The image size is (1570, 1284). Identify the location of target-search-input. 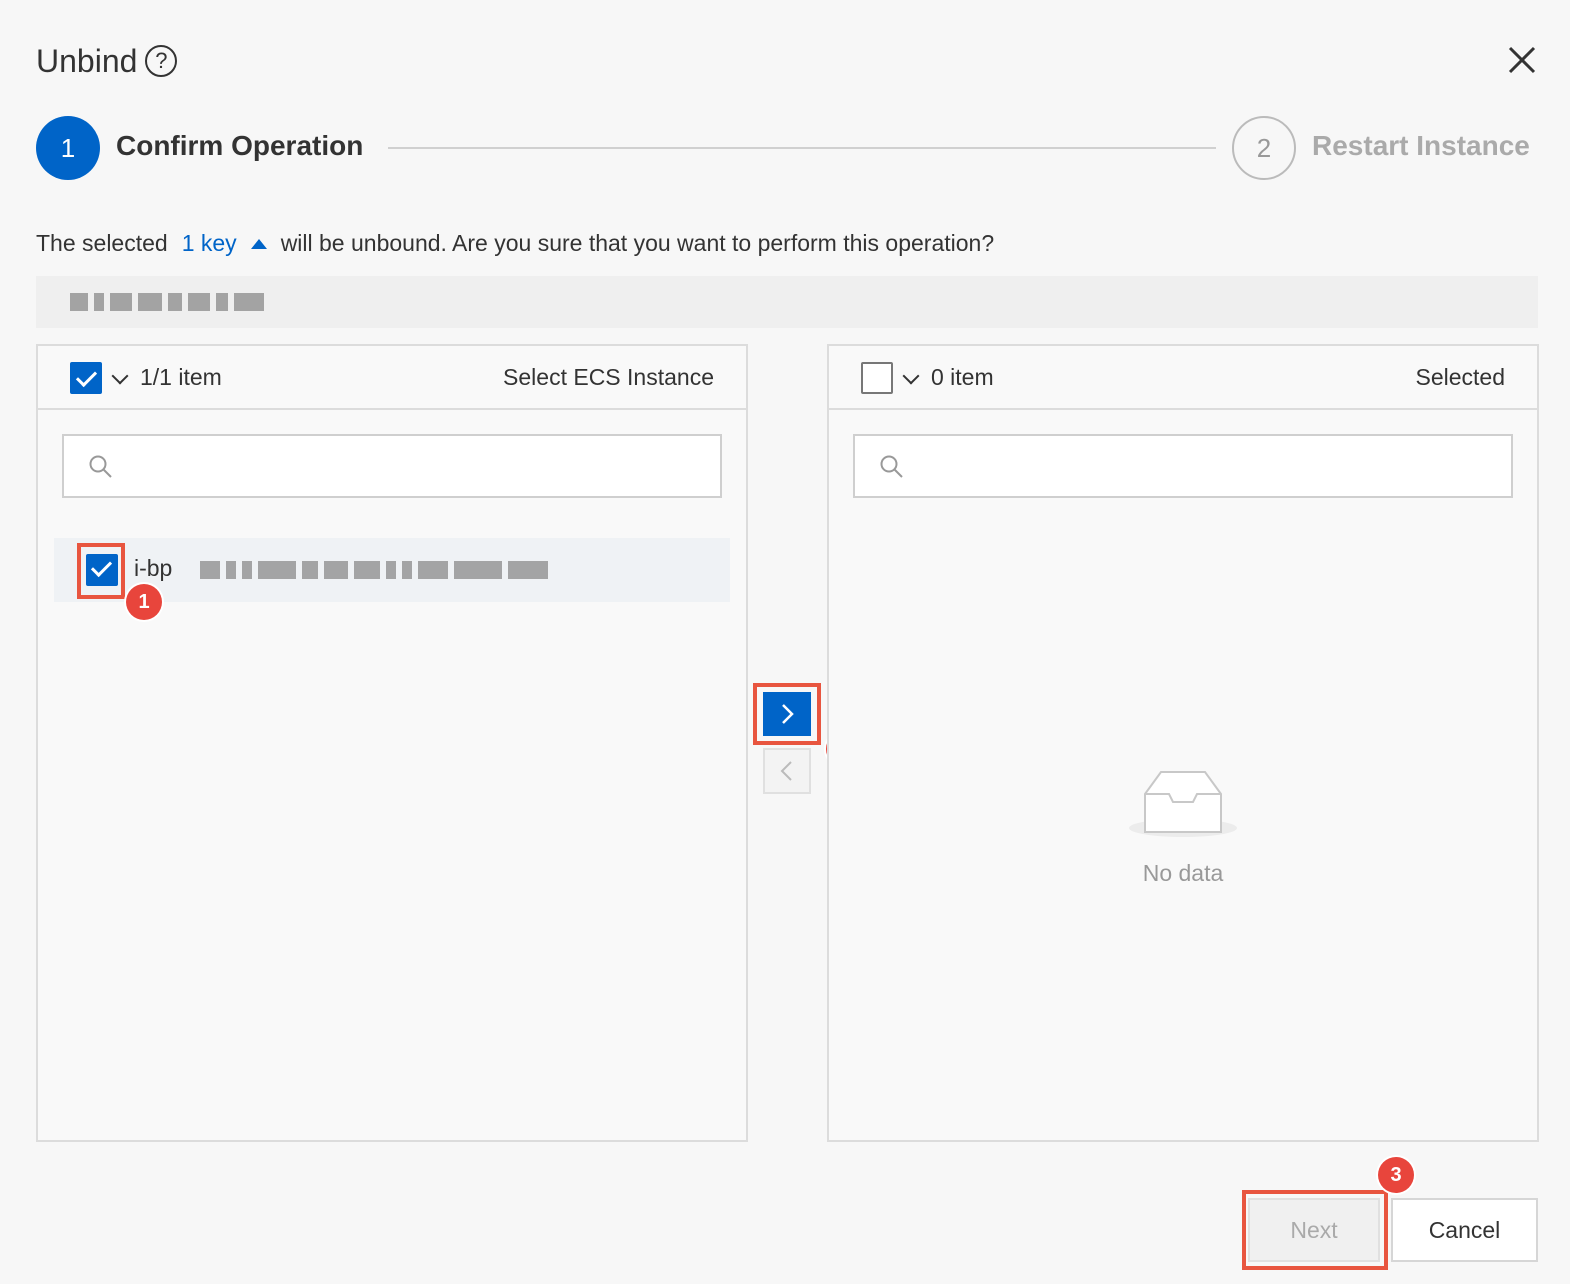
(1183, 466).